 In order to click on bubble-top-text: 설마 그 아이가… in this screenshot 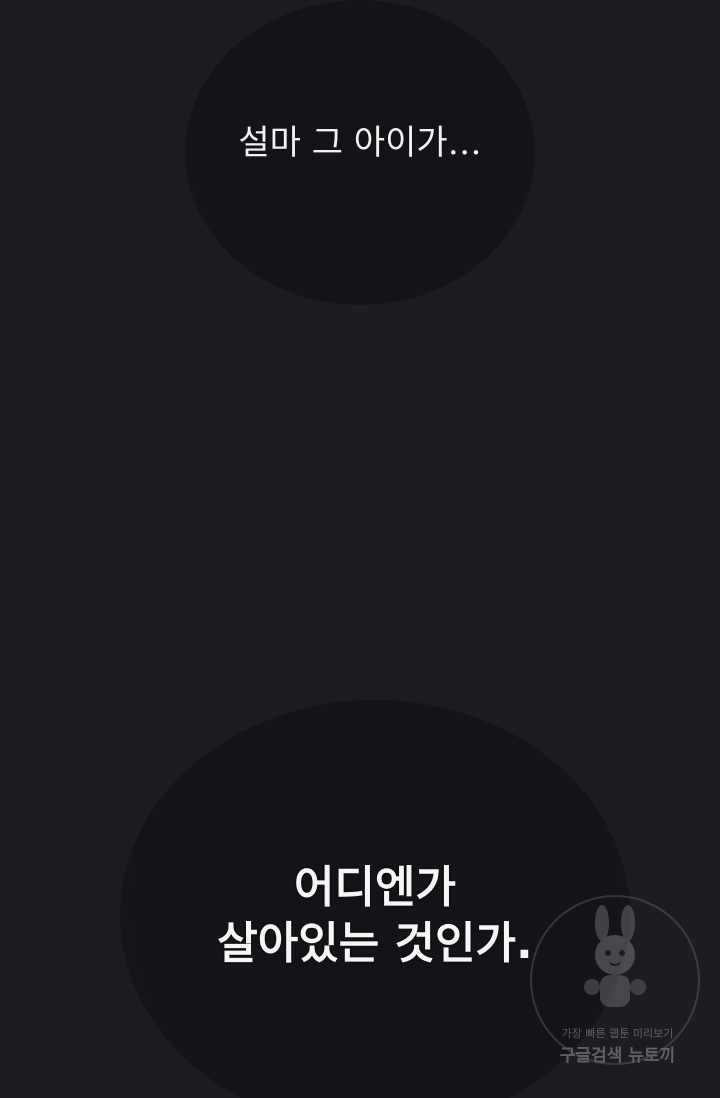, I will do `click(360, 143)`.